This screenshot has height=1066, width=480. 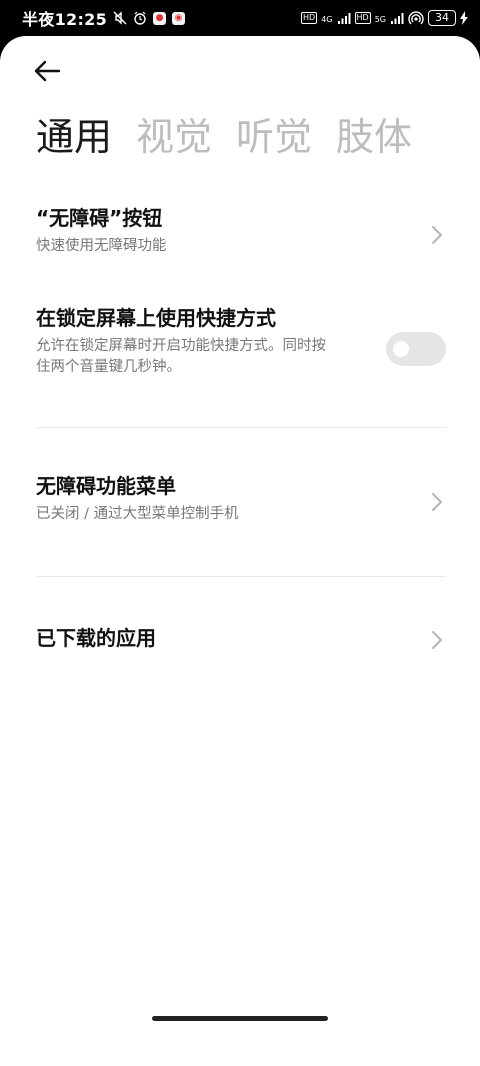 I want to click on item-title: 无障碍功能菜单, so click(x=106, y=486).